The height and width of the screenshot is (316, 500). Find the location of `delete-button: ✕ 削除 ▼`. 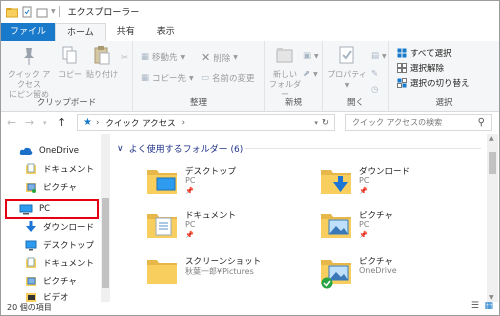

delete-button: ✕ 削除 ▼ is located at coordinates (219, 57).